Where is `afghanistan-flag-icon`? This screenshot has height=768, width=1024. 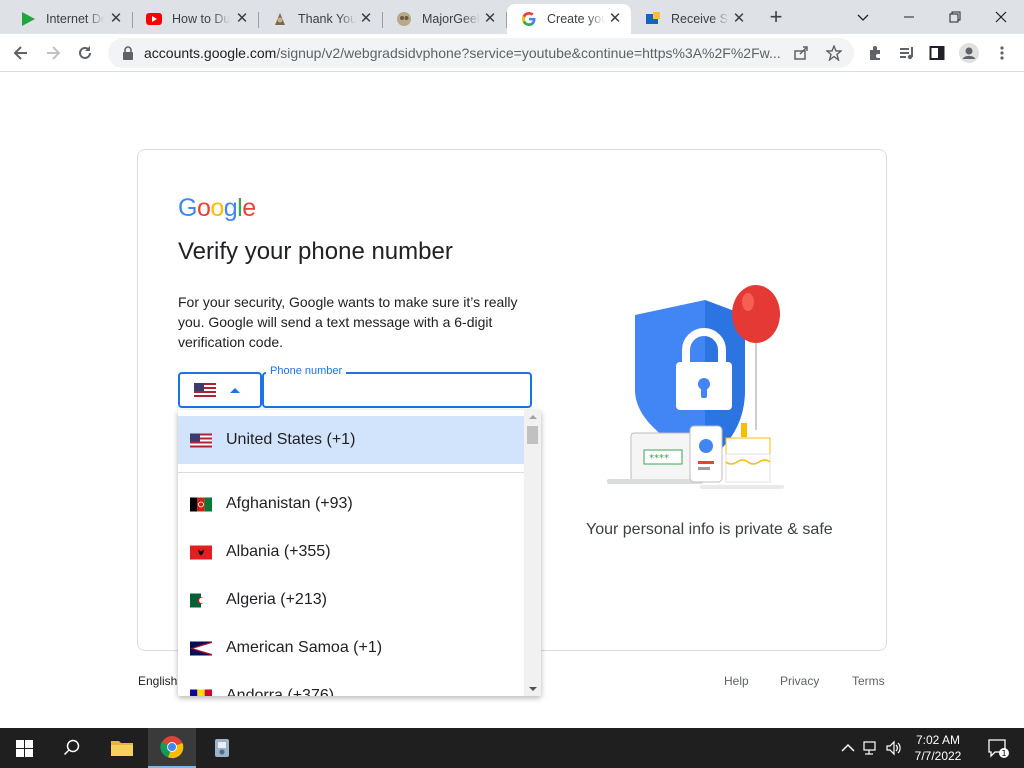
afghanistan-flag-icon is located at coordinates (201, 504).